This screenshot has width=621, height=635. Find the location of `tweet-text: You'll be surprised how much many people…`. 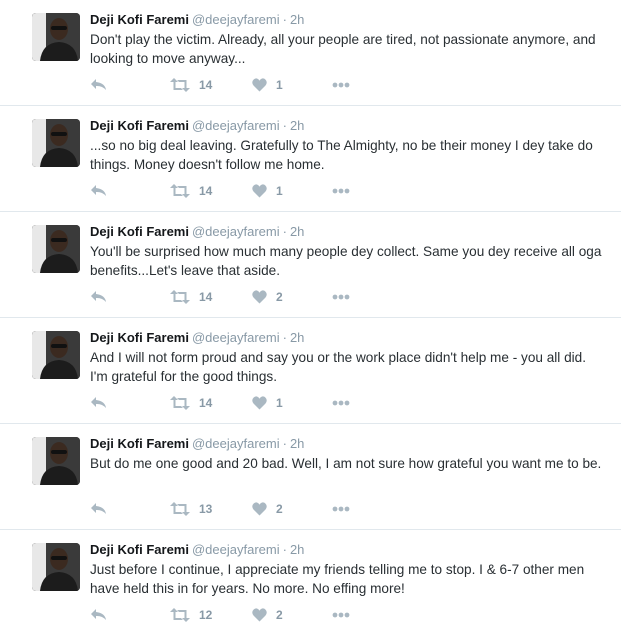

tweet-text: You'll be surprised how much many people… is located at coordinates (346, 261).